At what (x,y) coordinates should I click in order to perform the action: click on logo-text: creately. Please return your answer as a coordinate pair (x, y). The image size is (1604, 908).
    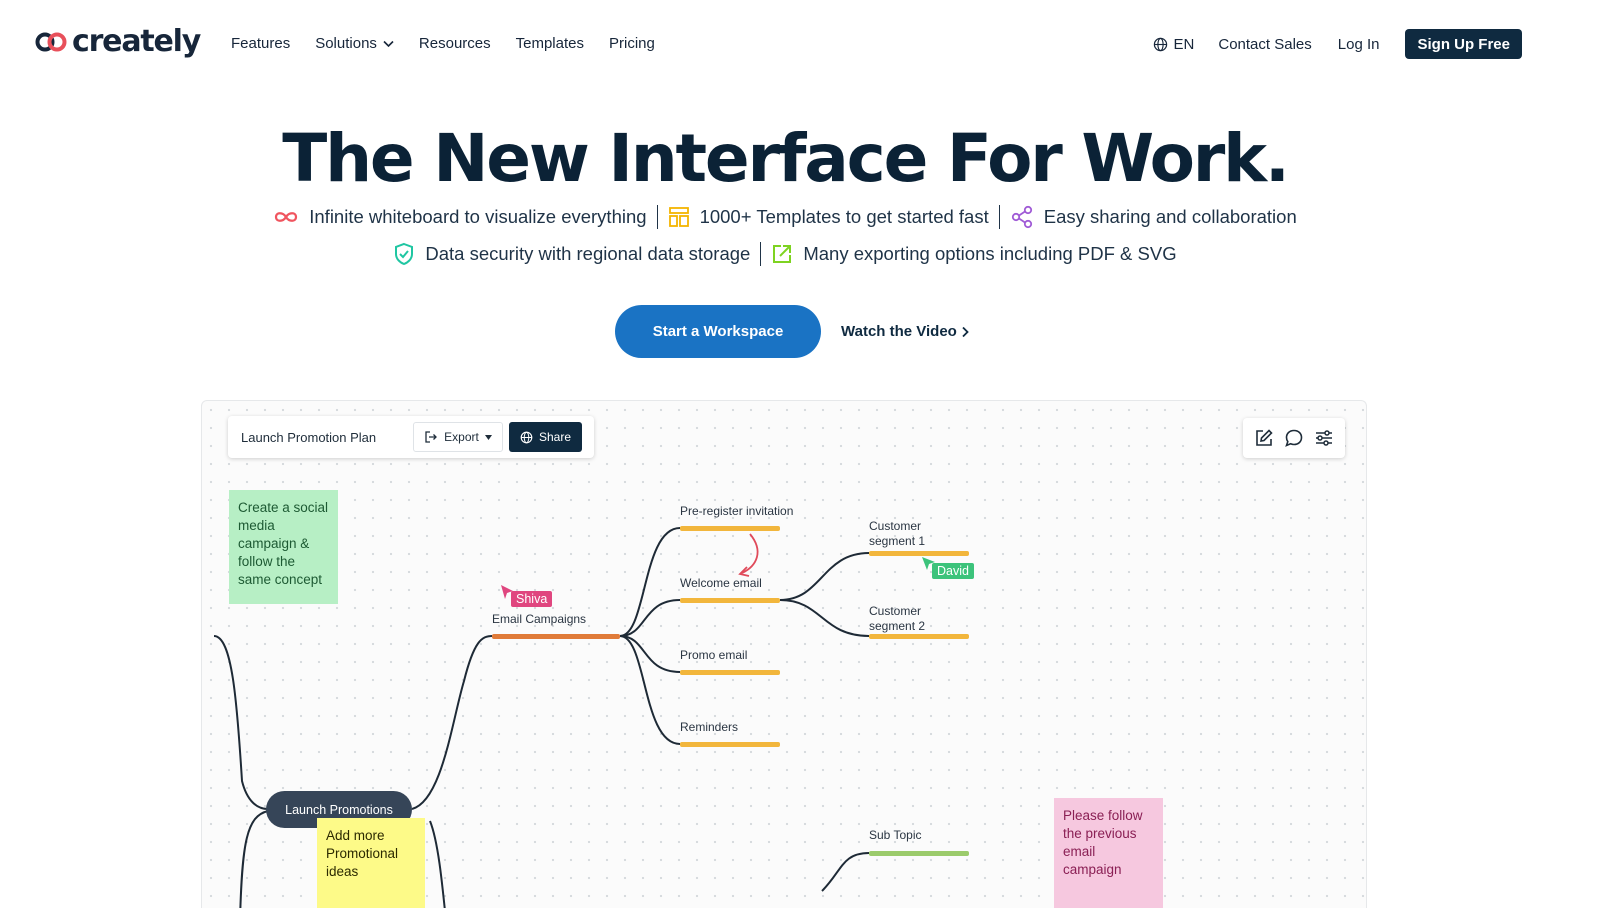
    Looking at the image, I should click on (136, 41).